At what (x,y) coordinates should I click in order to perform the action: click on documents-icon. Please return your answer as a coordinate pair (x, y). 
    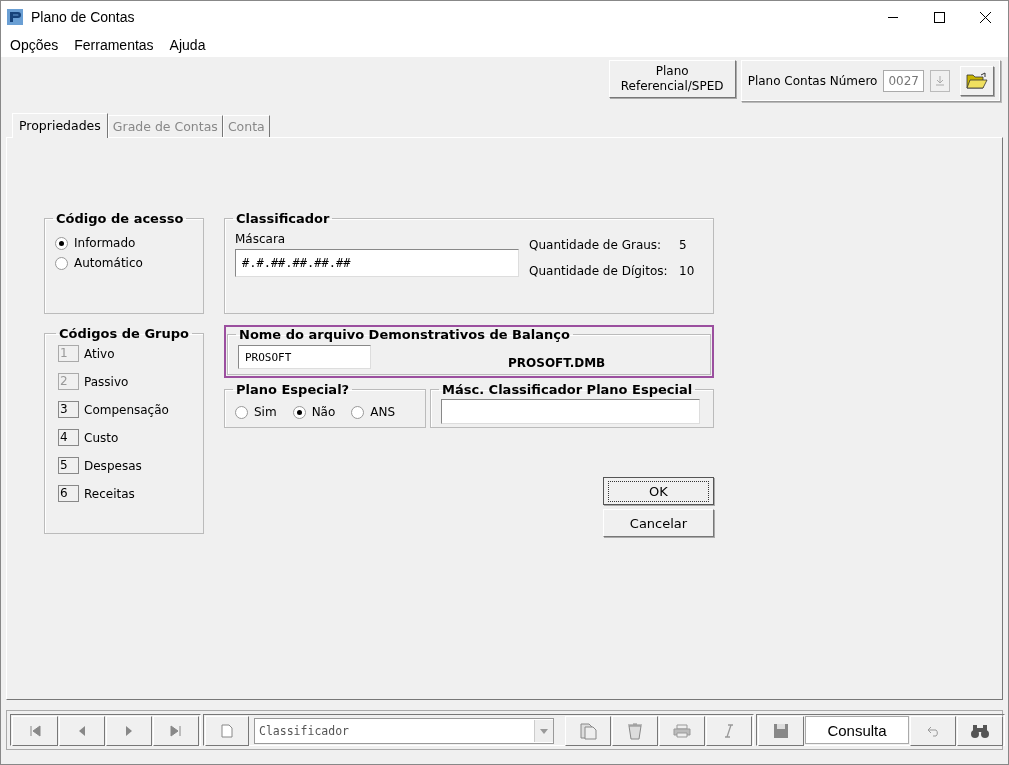
    Looking at the image, I should click on (588, 731).